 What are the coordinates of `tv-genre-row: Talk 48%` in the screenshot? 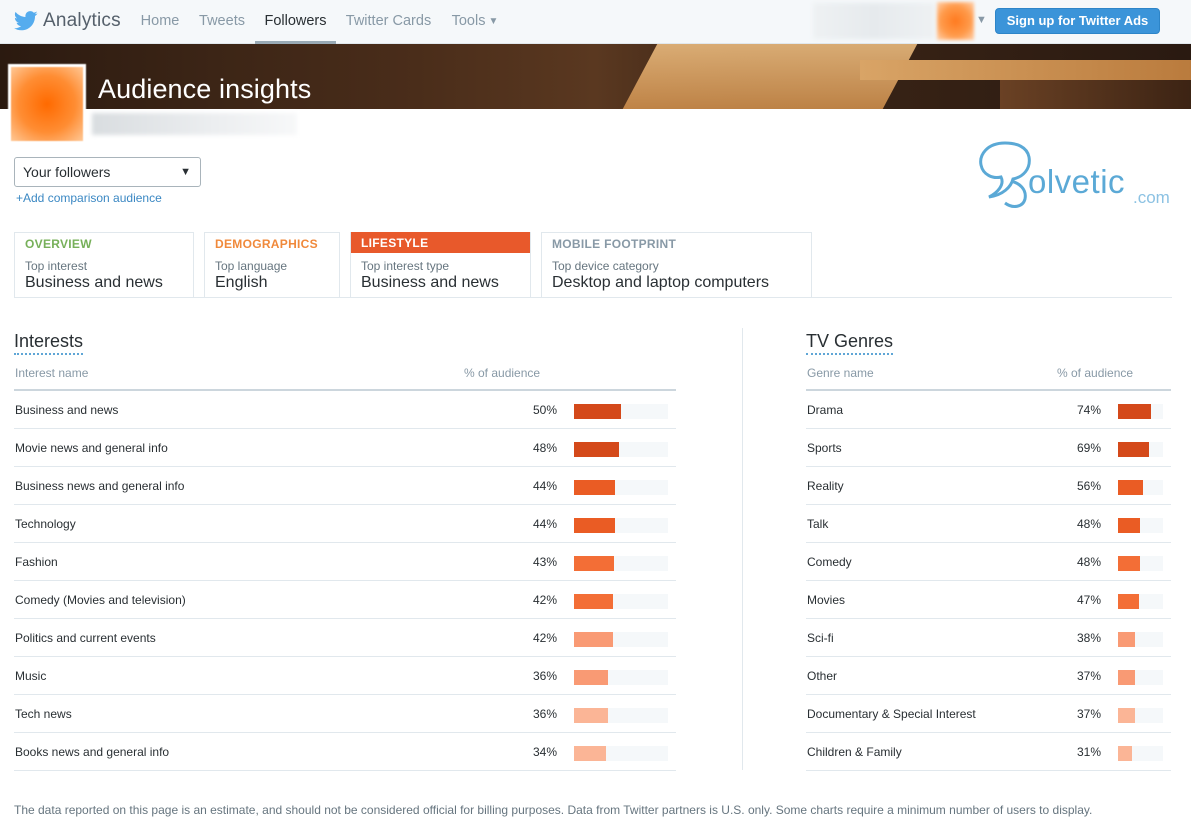 It's located at (988, 524).